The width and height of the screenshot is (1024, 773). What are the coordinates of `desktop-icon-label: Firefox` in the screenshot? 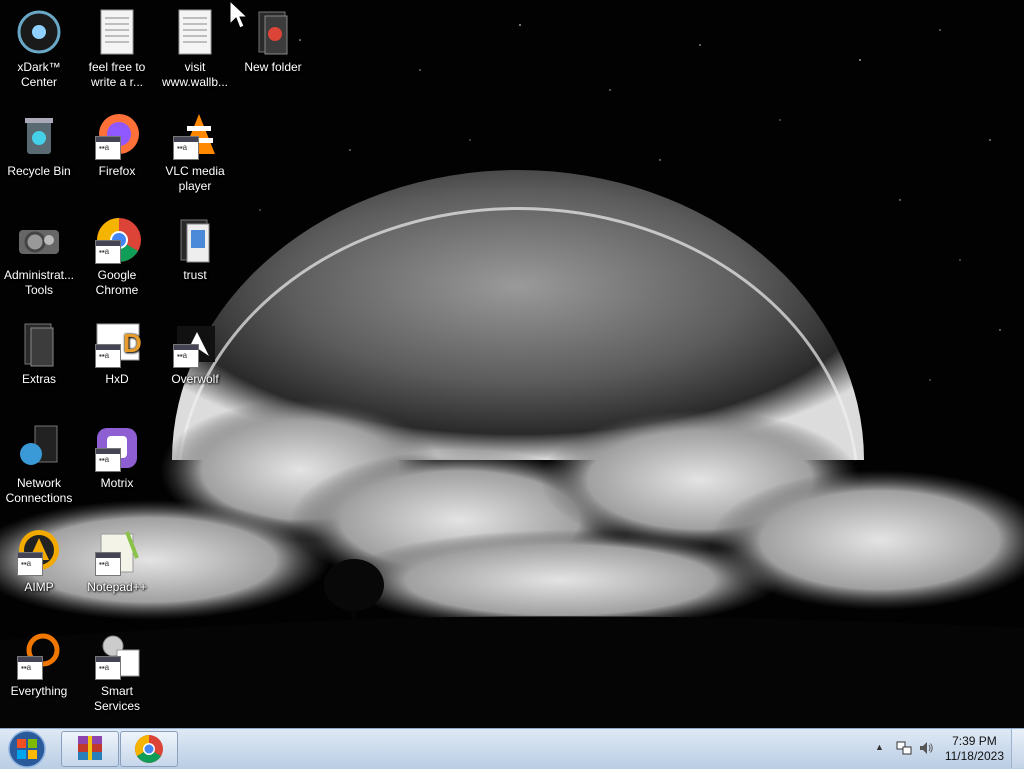 It's located at (117, 171).